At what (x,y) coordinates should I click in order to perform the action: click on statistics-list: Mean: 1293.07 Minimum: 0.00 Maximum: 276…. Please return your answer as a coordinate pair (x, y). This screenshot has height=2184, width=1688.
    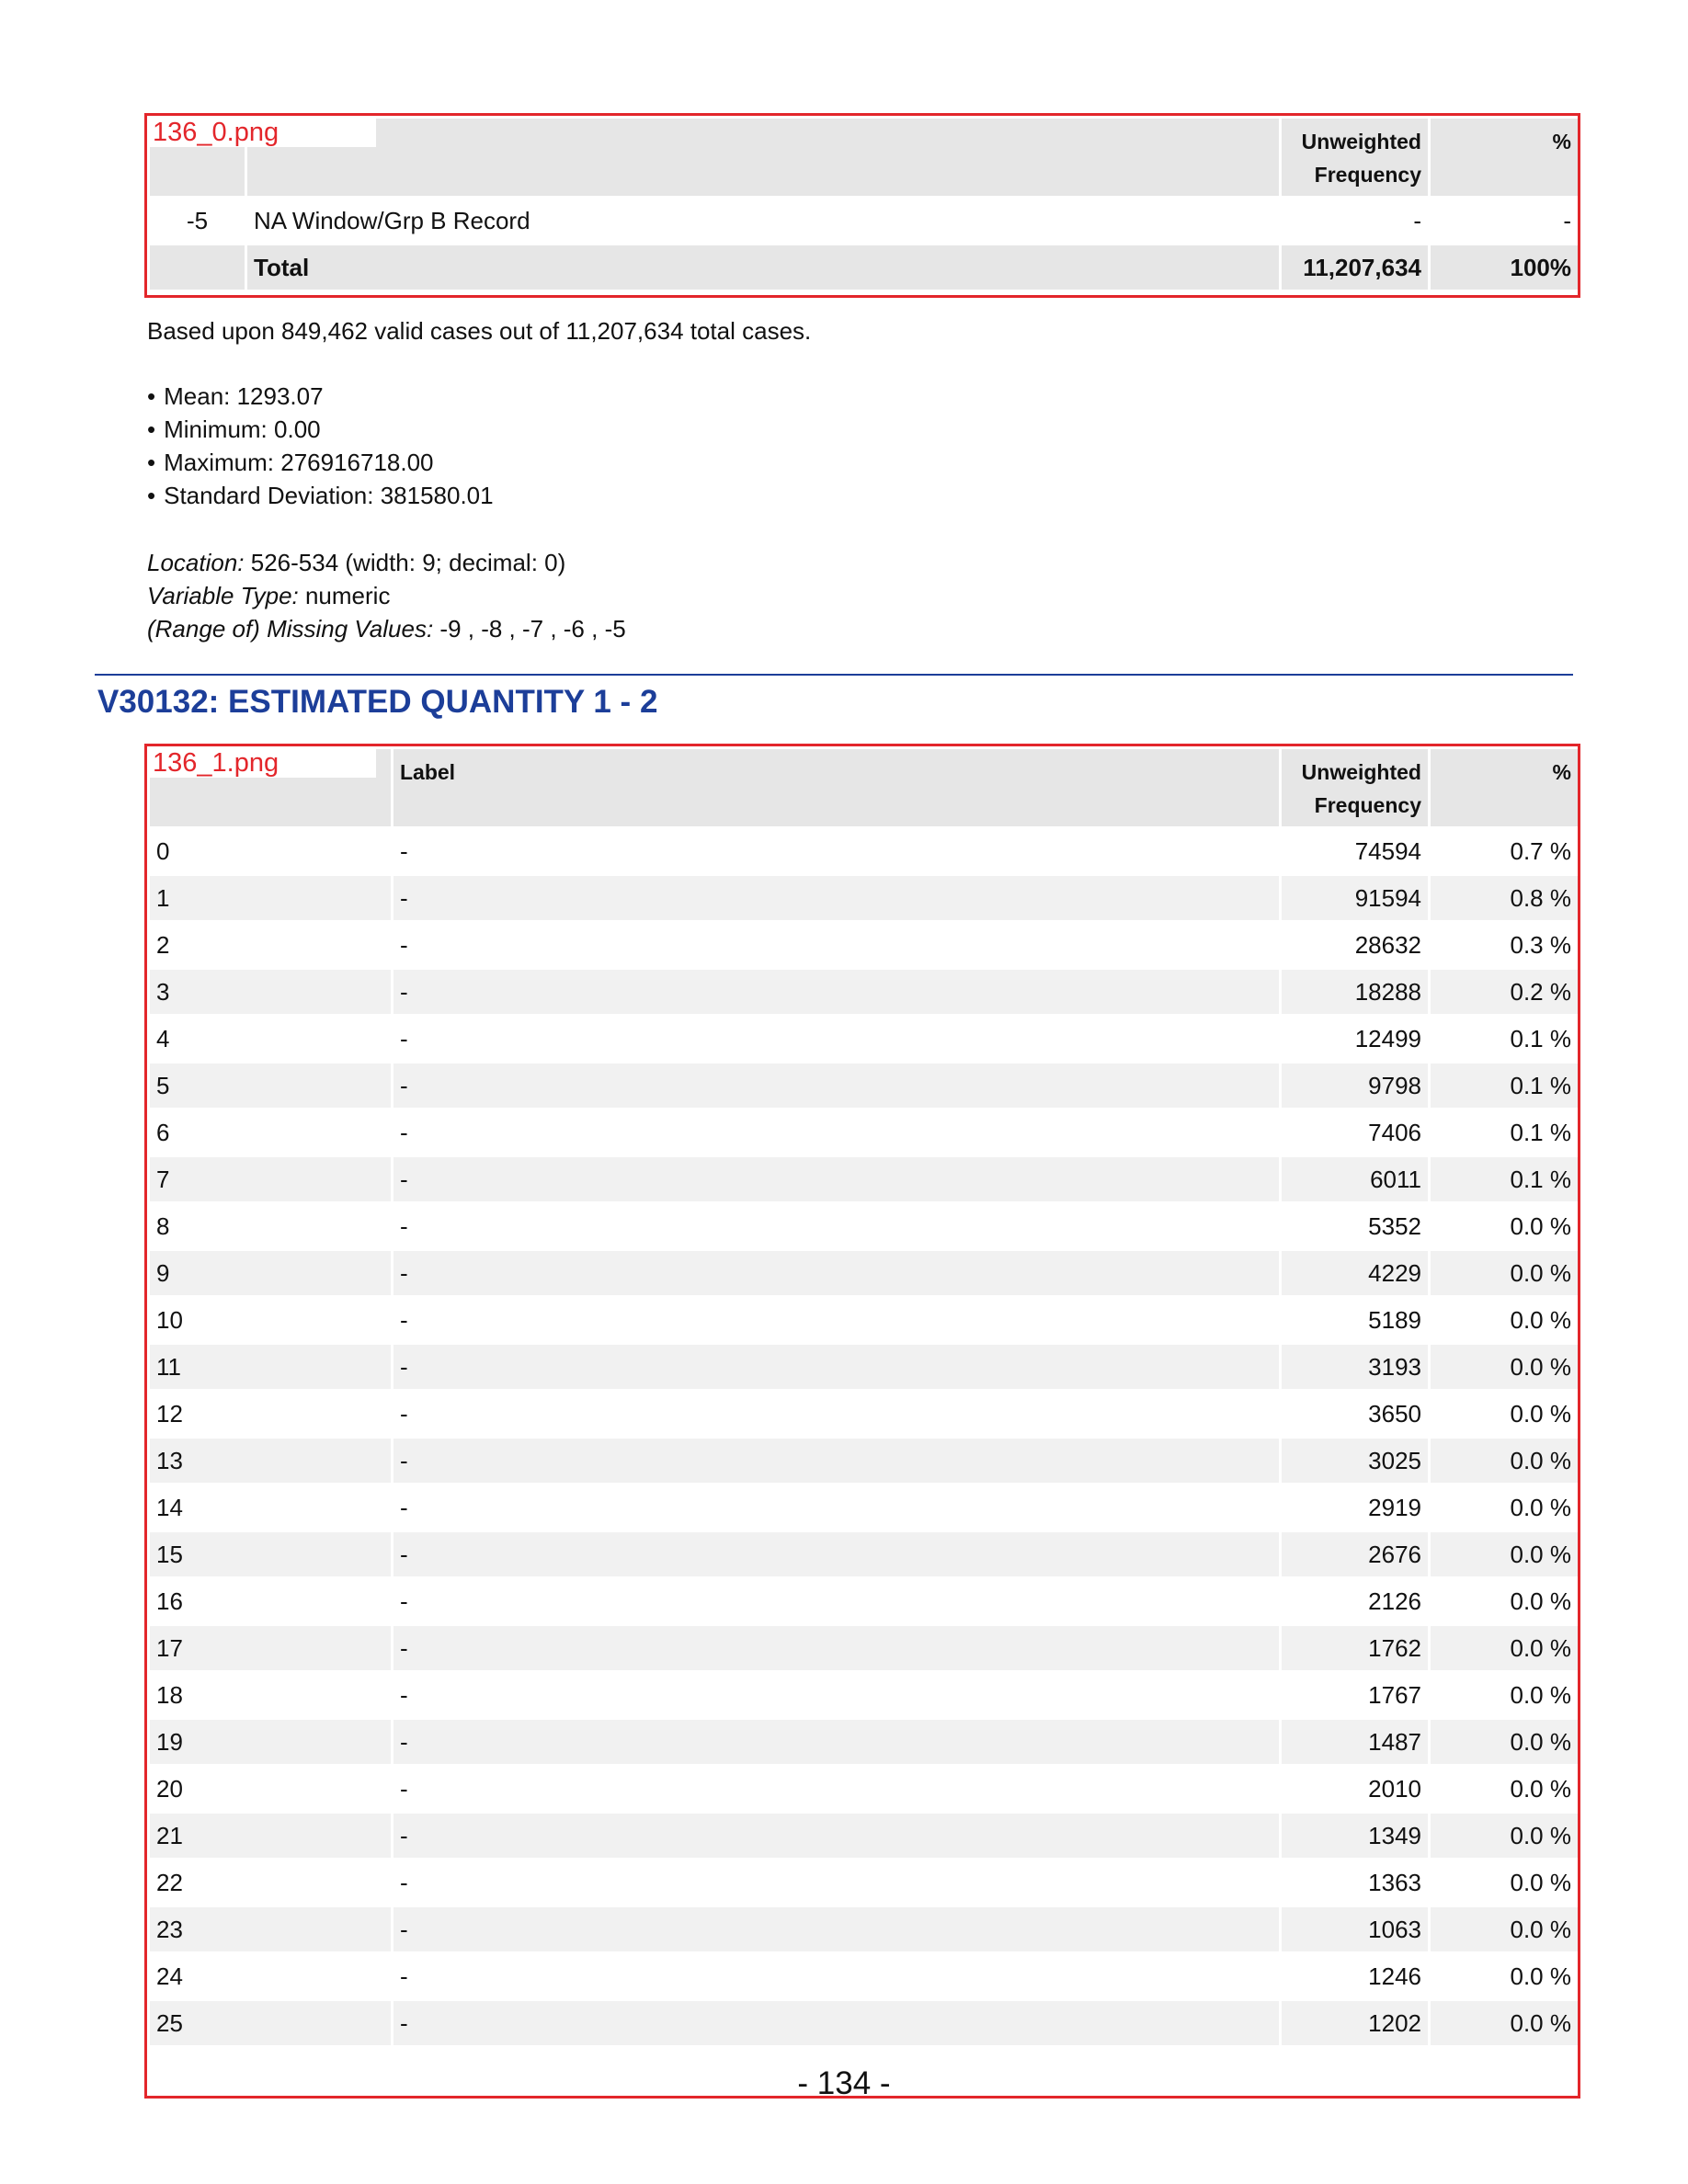
    Looking at the image, I should click on (321, 446).